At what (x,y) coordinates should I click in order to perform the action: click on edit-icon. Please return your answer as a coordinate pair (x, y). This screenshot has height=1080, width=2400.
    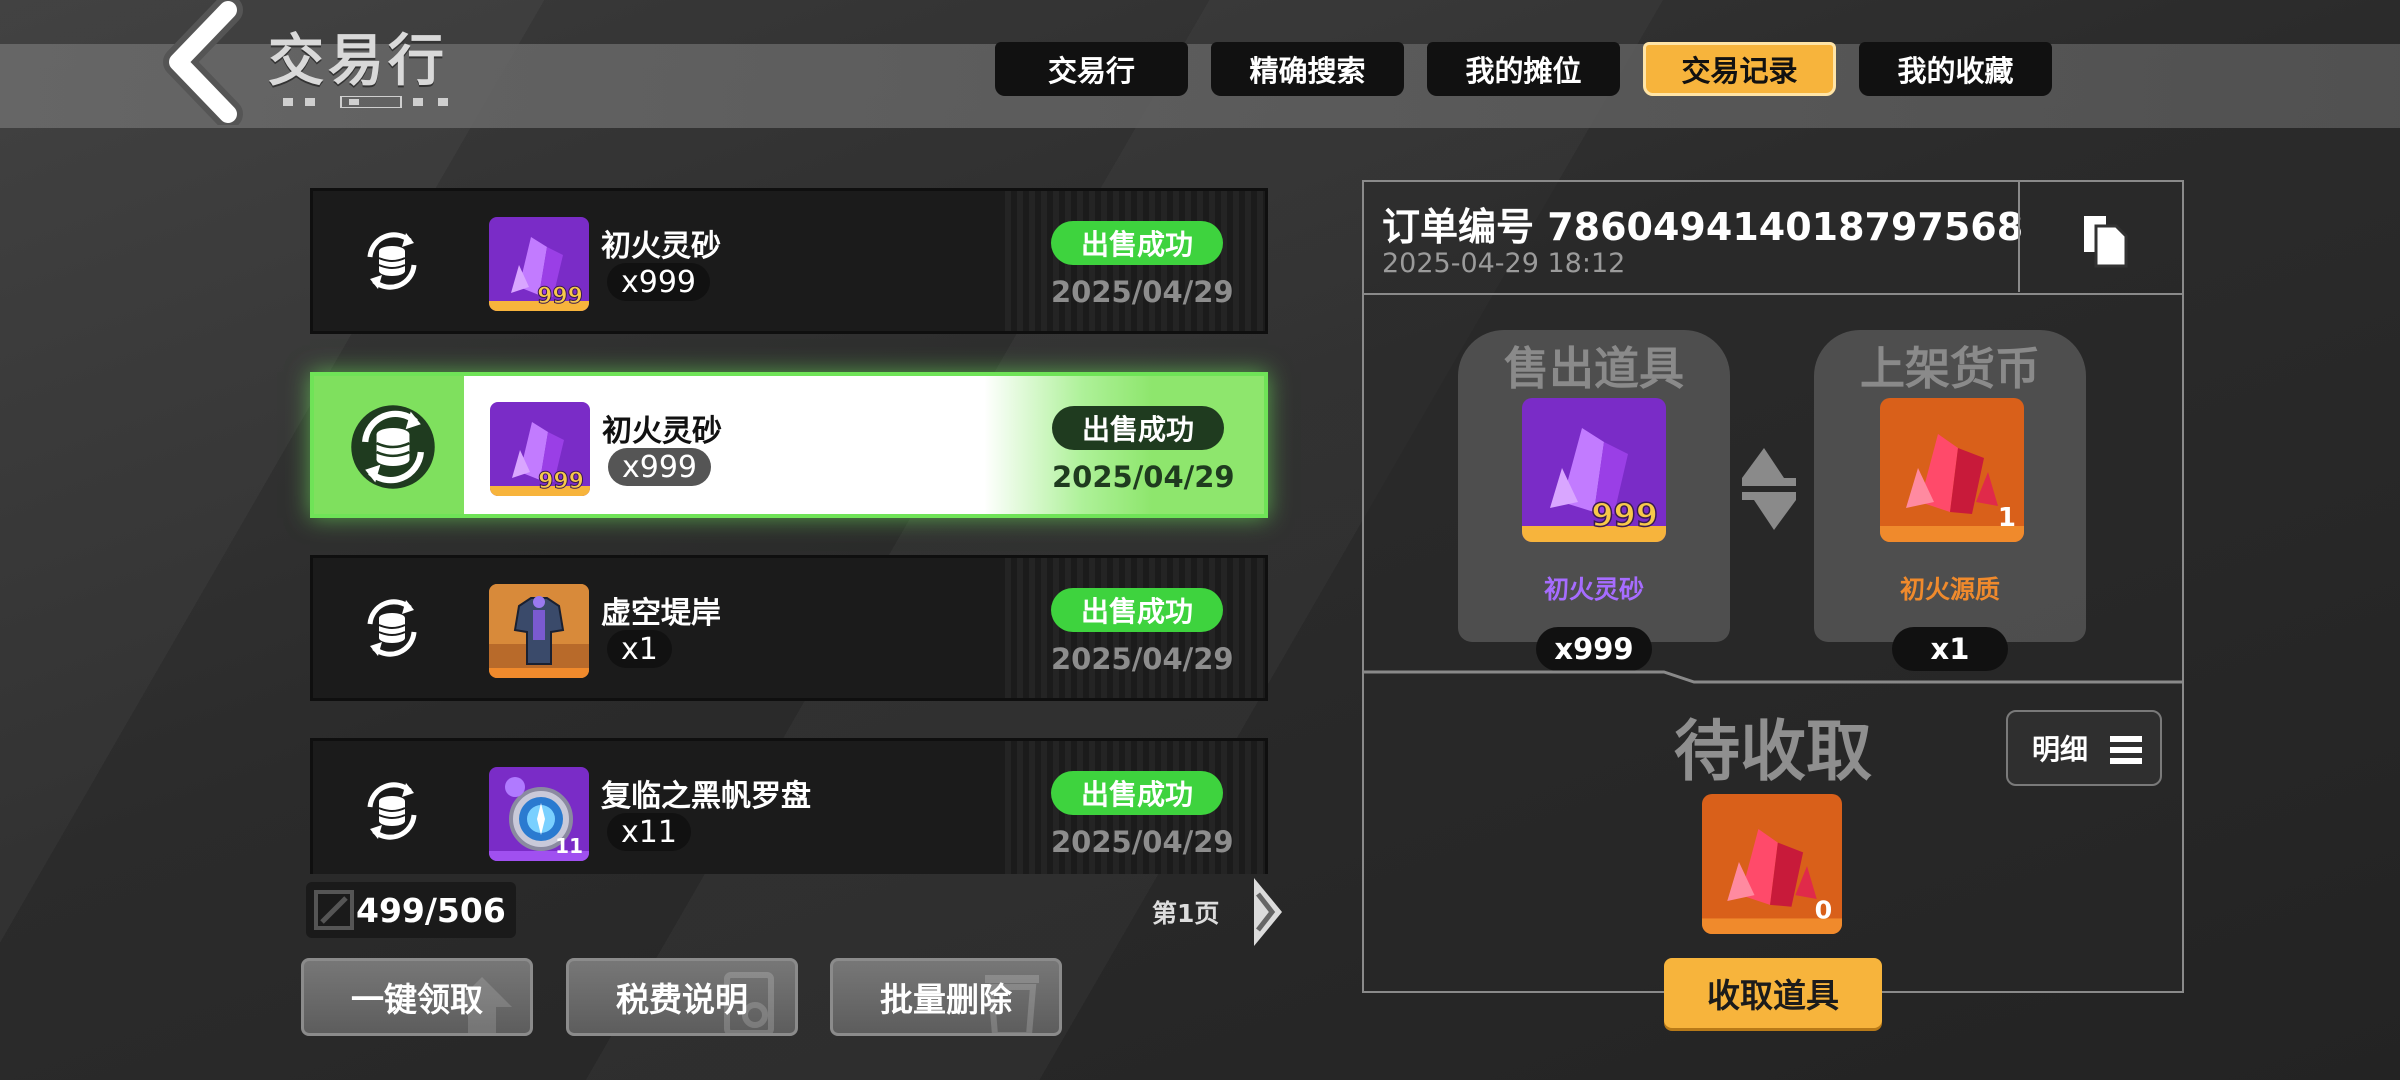
    Looking at the image, I should click on (334, 910).